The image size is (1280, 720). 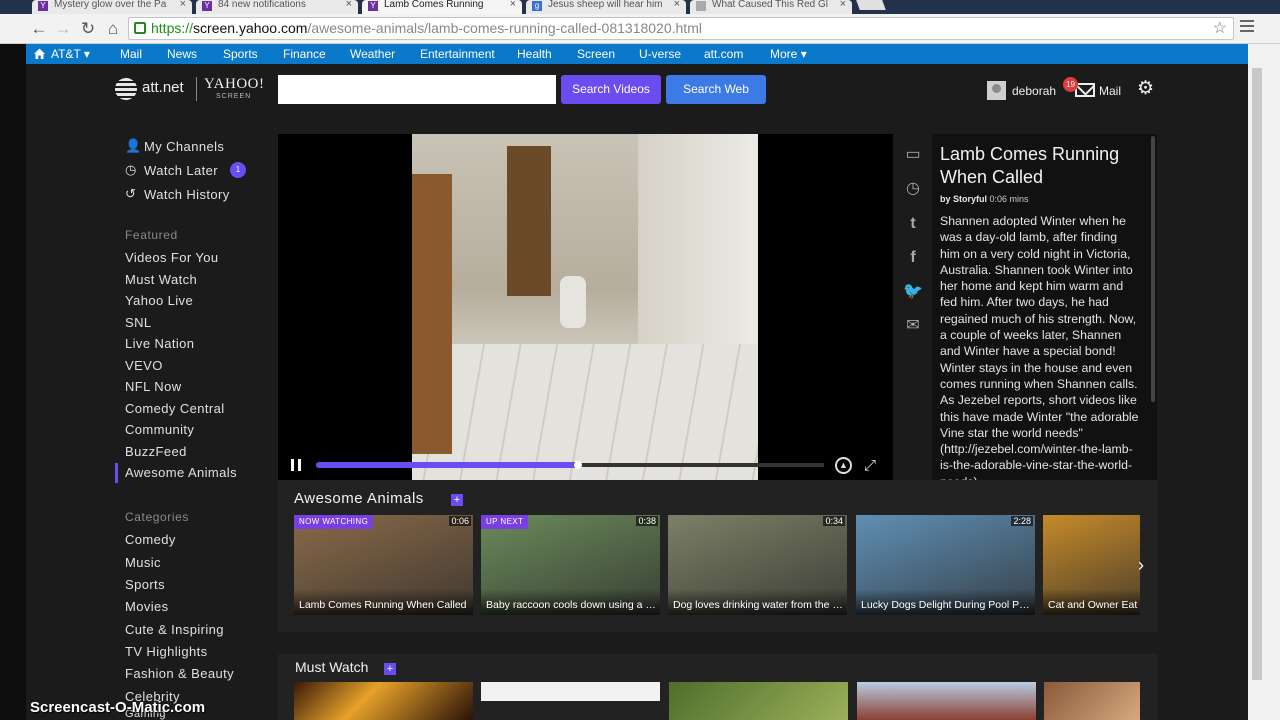 What do you see at coordinates (913, 155) in the screenshot?
I see `comment-icon: ▭` at bounding box center [913, 155].